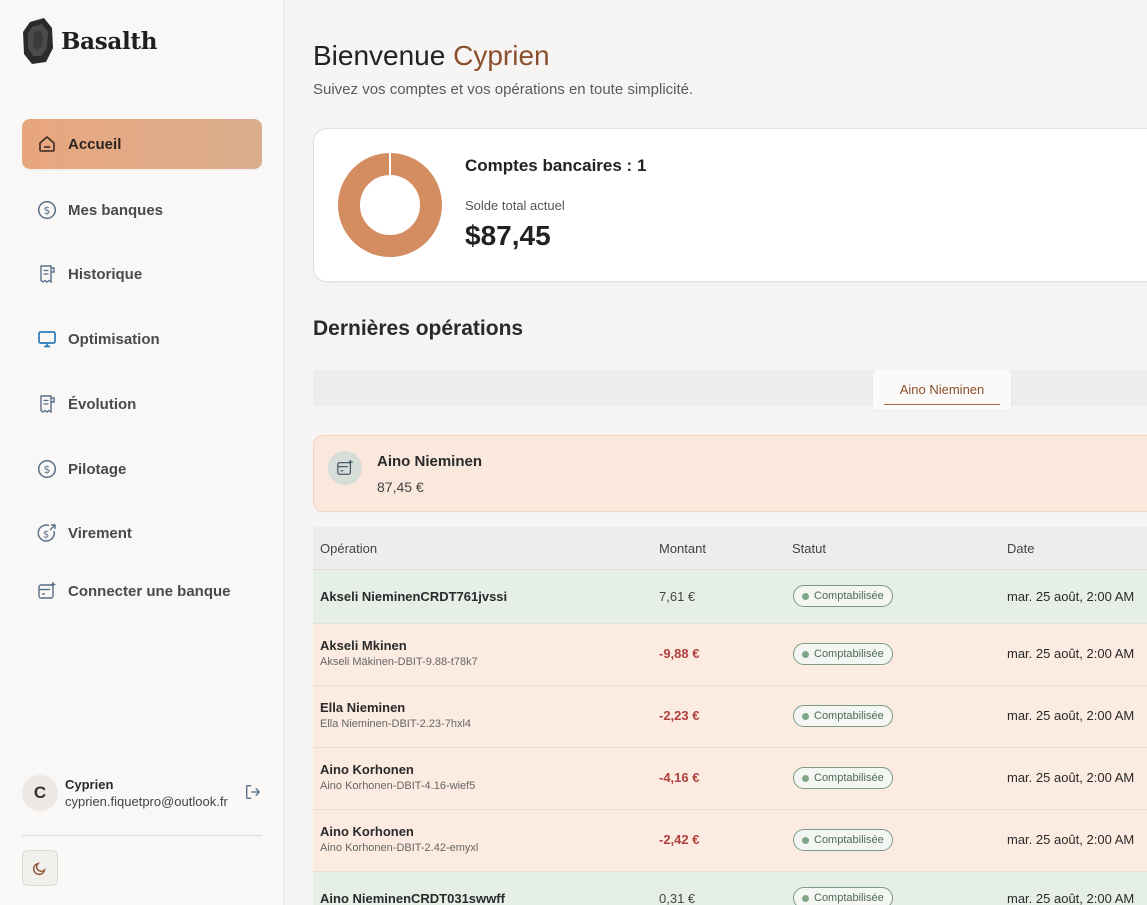  What do you see at coordinates (677, 898) in the screenshot?
I see `operation-amount: 0,31 €` at bounding box center [677, 898].